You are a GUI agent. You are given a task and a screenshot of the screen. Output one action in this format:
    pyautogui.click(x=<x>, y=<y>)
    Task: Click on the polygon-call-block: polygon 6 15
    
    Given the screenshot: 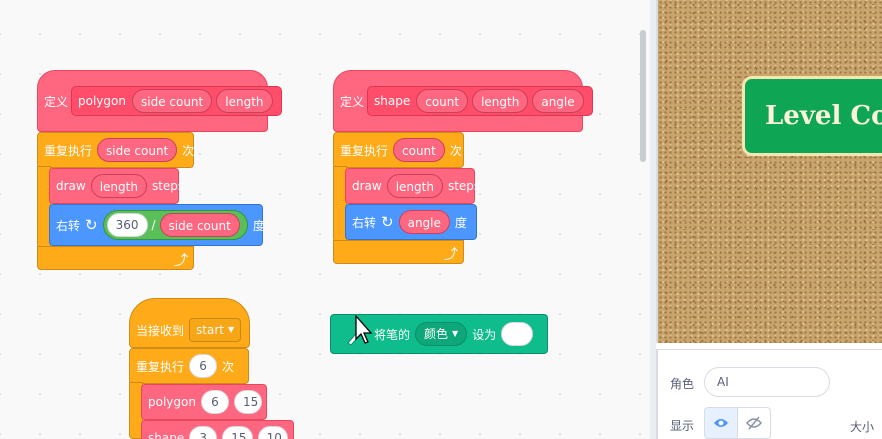 What is the action you would take?
    pyautogui.click(x=204, y=402)
    